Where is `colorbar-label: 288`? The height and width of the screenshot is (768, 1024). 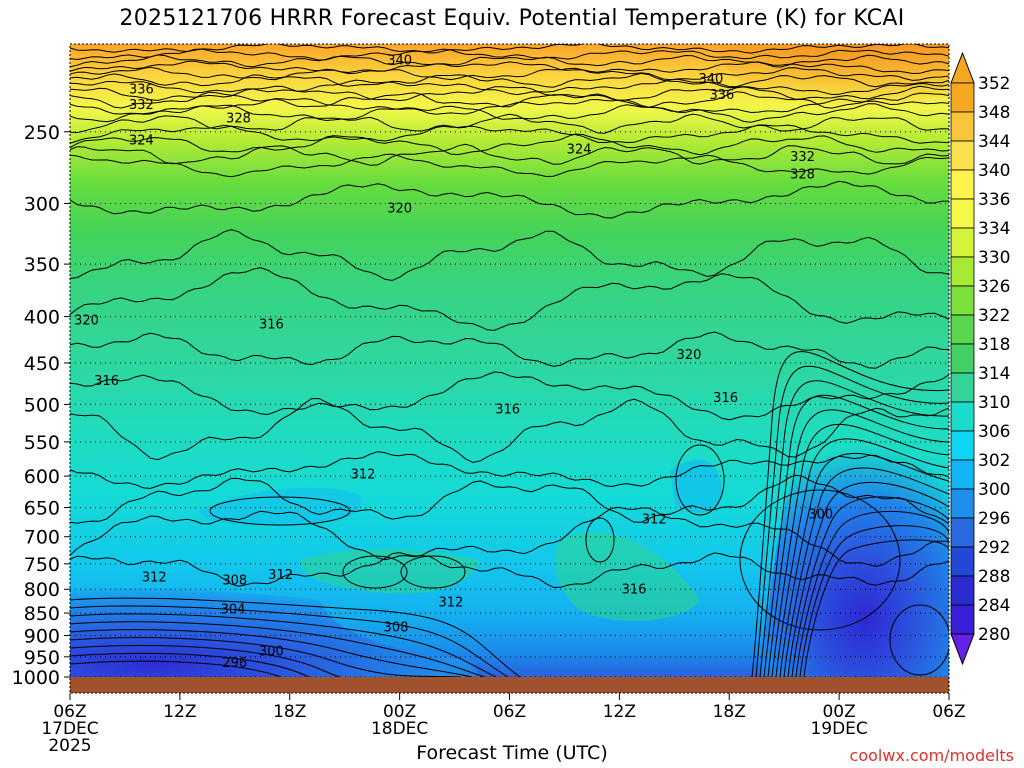
colorbar-label: 288 is located at coordinates (994, 577).